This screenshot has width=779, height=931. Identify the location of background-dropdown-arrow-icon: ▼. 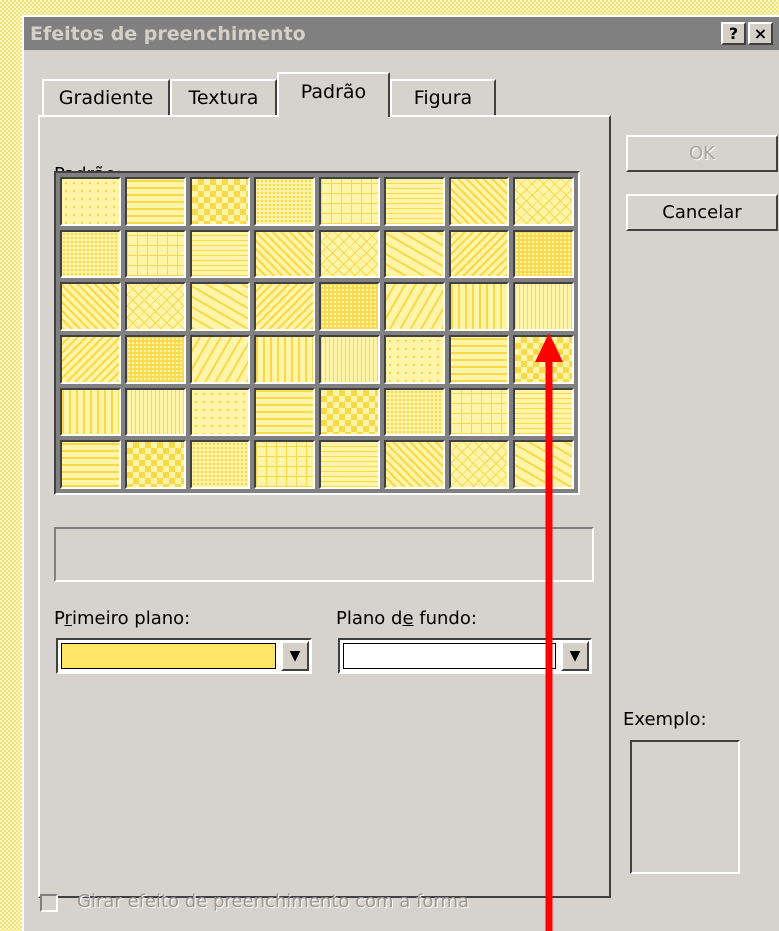
(575, 656).